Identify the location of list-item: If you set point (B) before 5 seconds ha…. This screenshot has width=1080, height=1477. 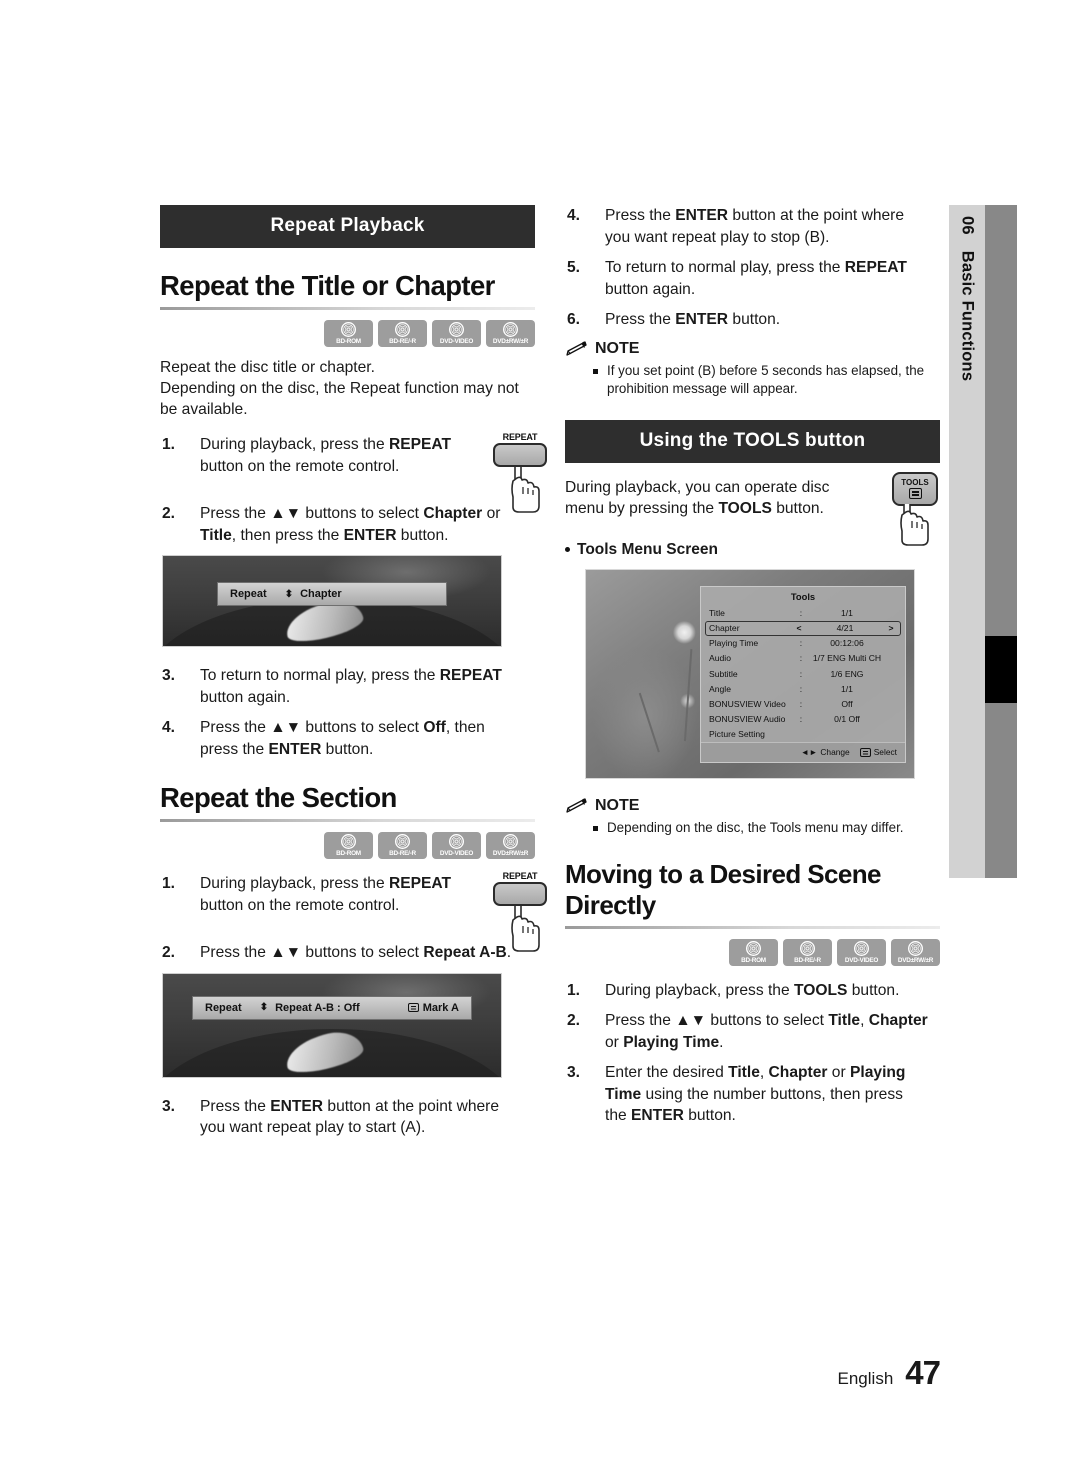
(766, 380).